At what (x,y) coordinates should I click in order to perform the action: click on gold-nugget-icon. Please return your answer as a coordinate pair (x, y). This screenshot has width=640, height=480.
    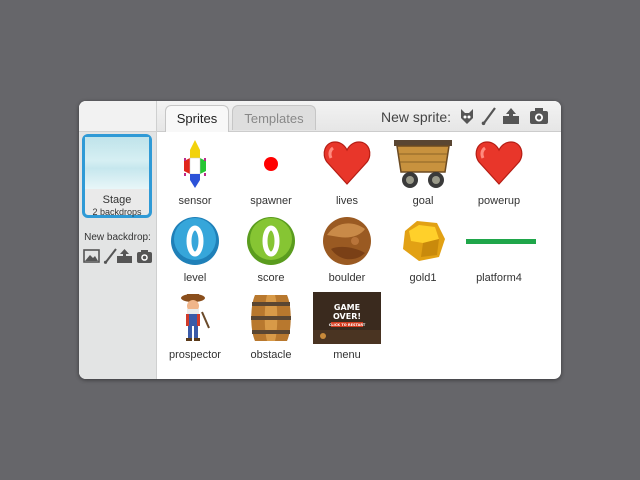
    Looking at the image, I should click on (424, 241).